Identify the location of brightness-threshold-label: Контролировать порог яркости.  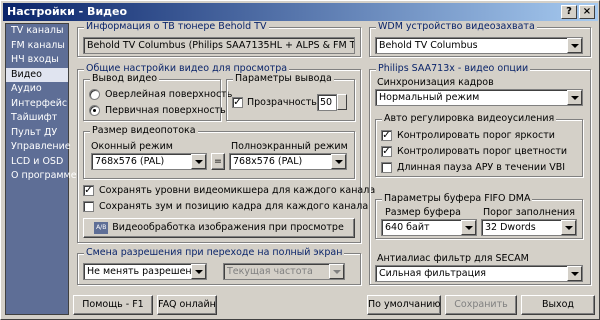
(476, 135).